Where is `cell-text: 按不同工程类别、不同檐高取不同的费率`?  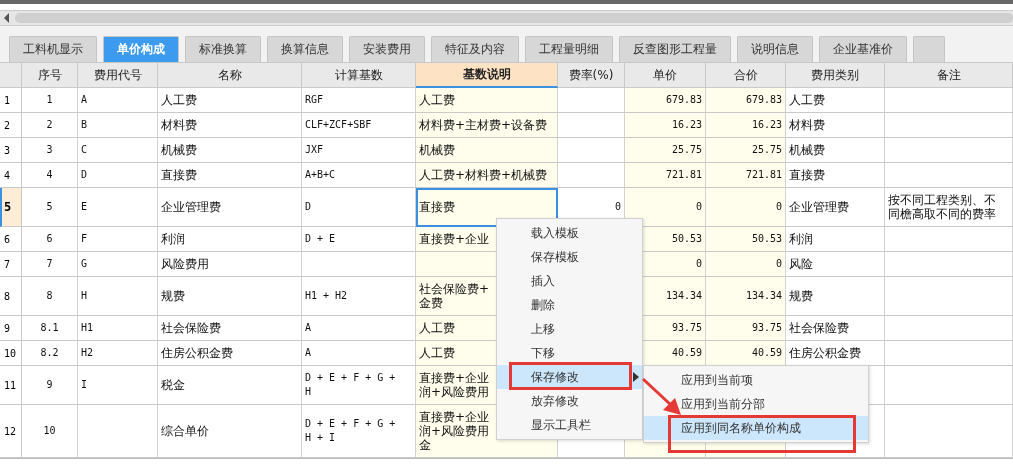 cell-text: 按不同工程类别、不同檐高取不同的费率 is located at coordinates (942, 207).